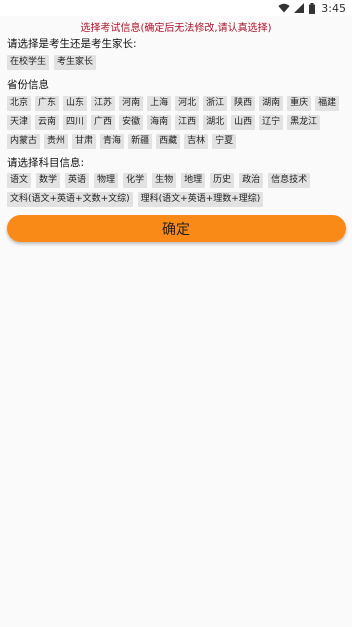 This screenshot has height=627, width=352. What do you see at coordinates (284, 8) in the screenshot?
I see `wifi-icon` at bounding box center [284, 8].